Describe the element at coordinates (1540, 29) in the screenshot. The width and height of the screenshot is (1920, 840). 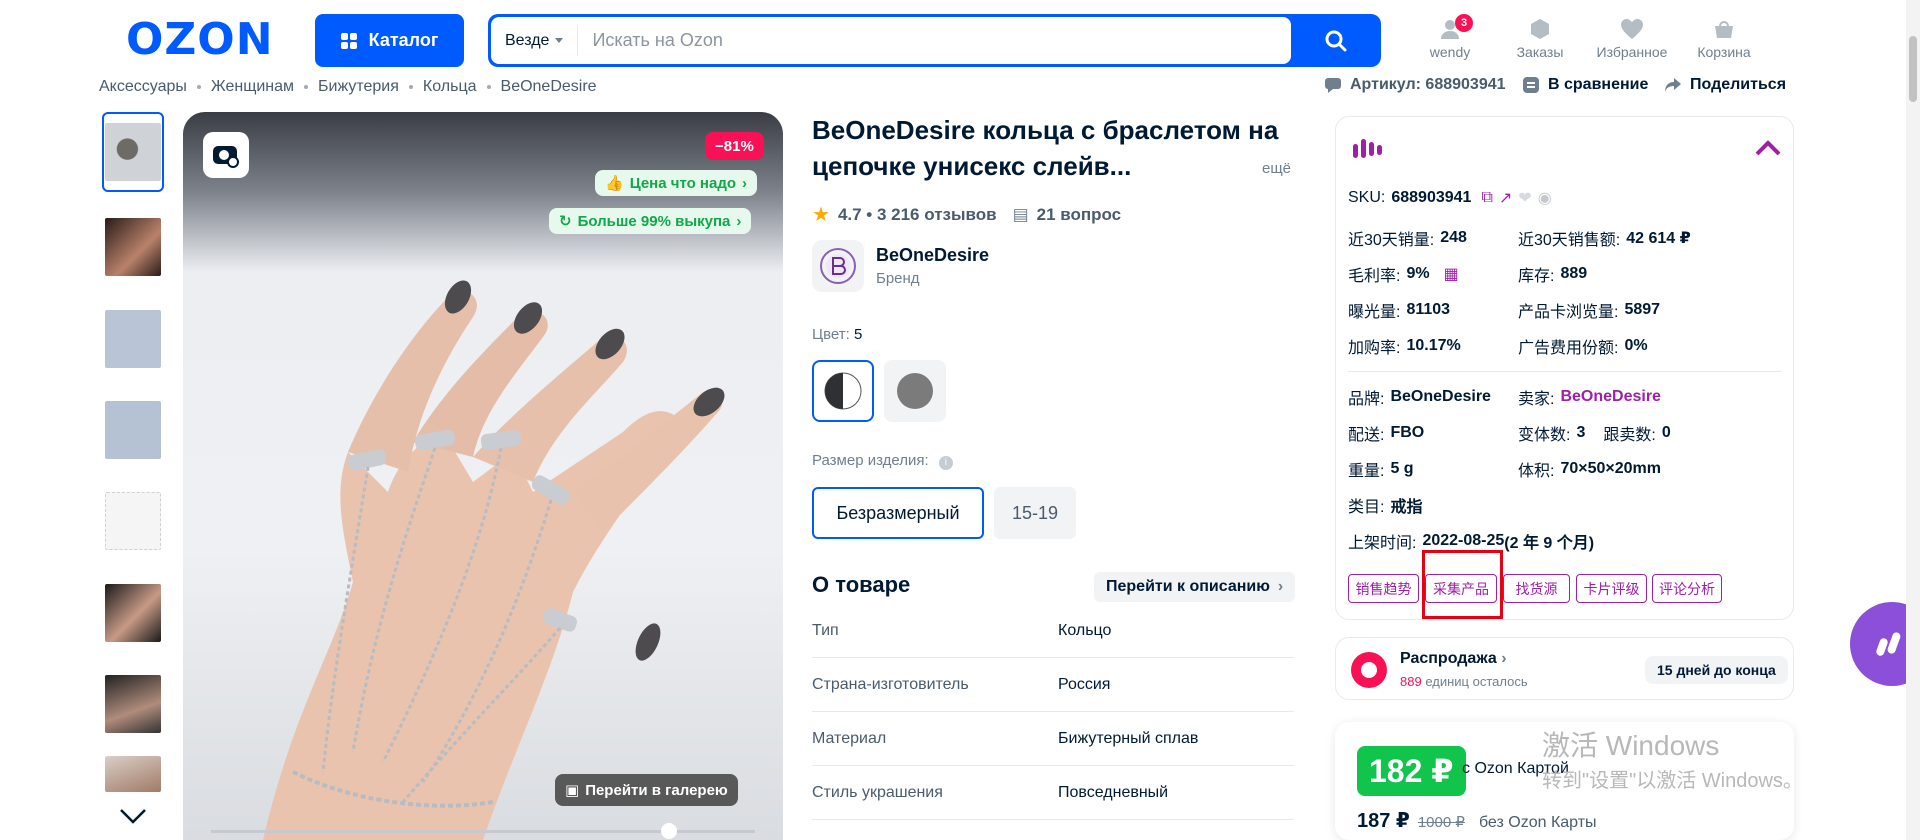
I see `box-icon` at that location.